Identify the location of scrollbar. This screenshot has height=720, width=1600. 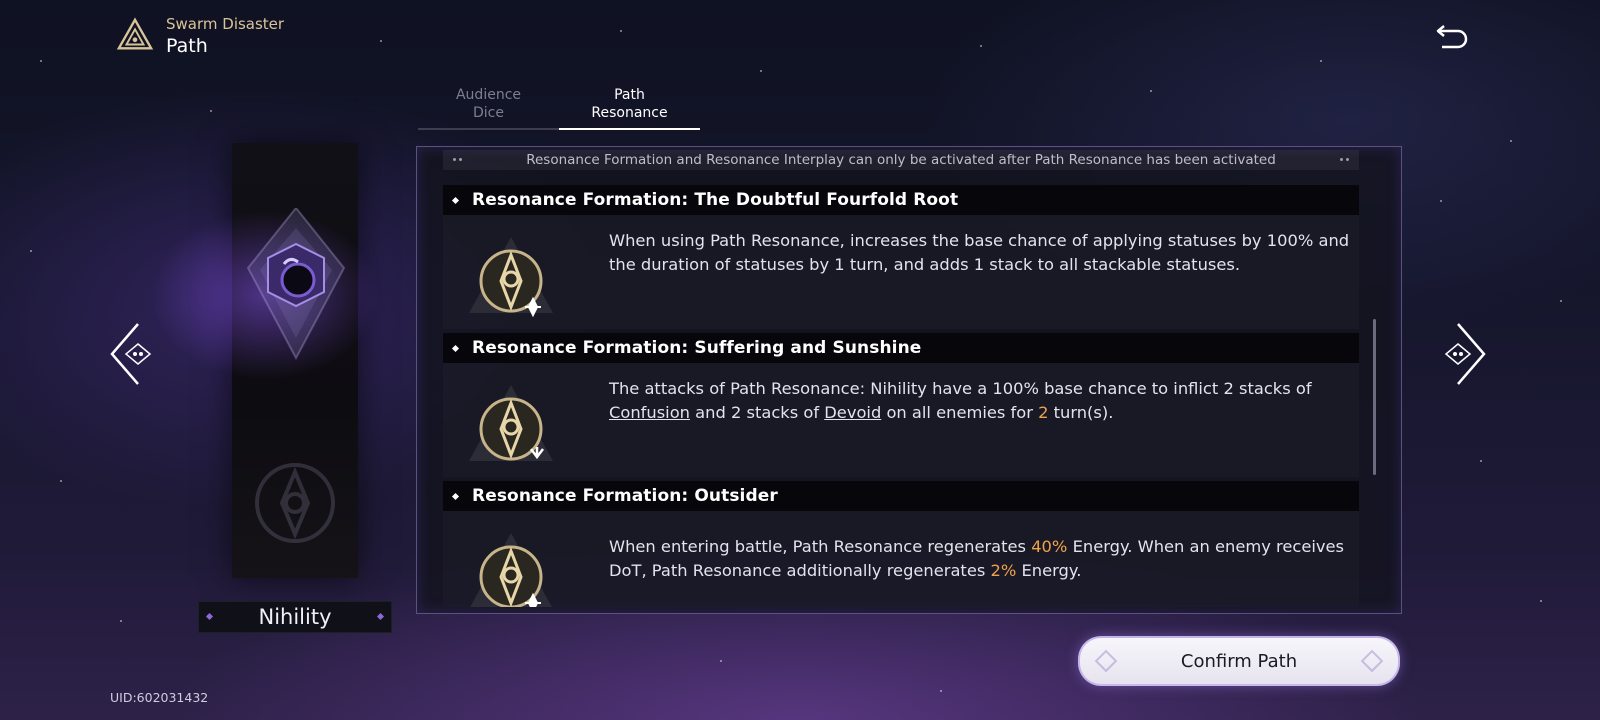
(1374, 397).